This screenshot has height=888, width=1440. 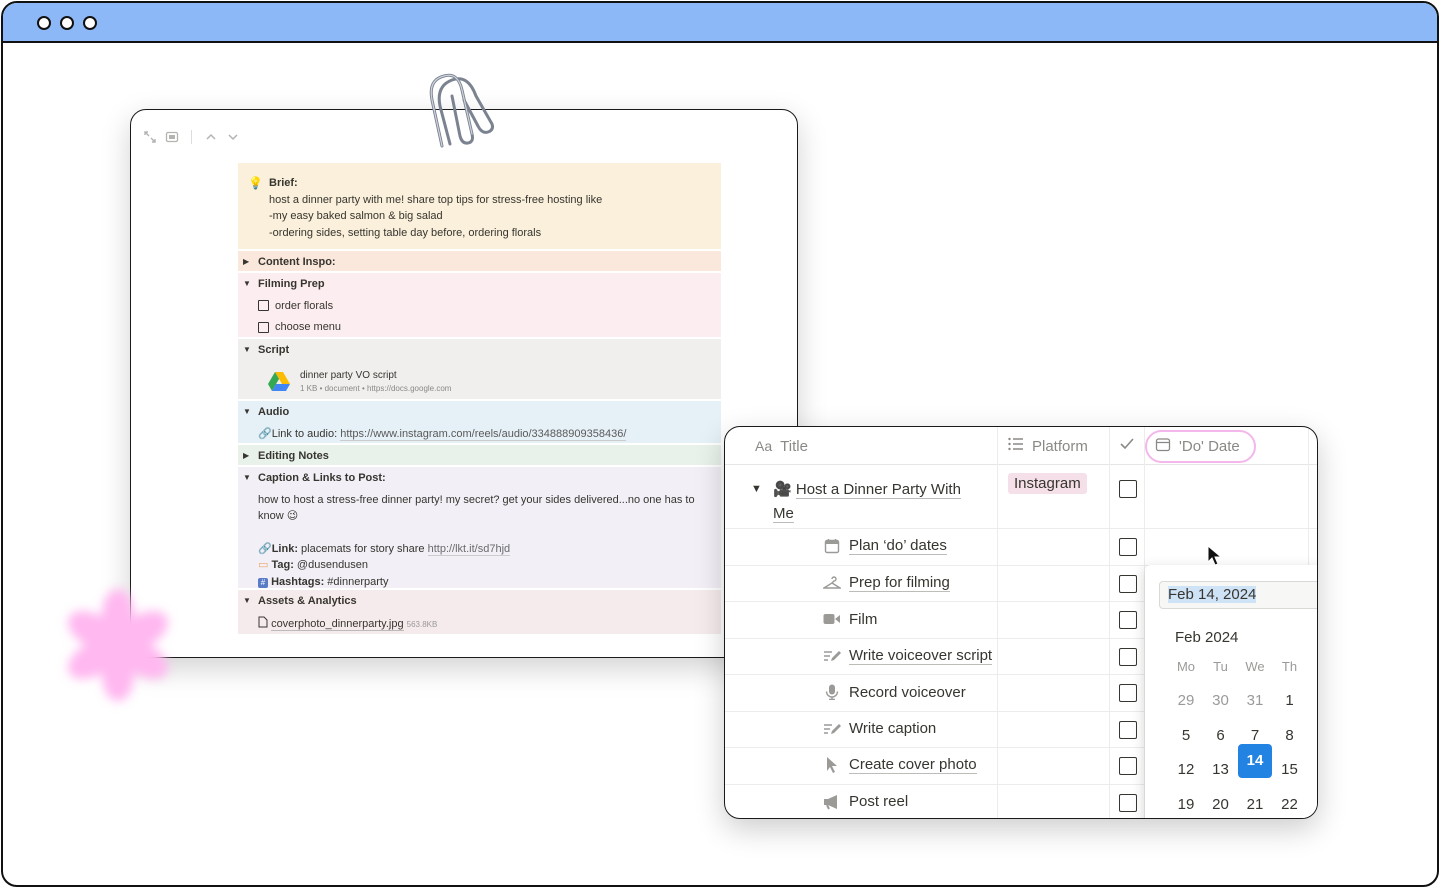 What do you see at coordinates (90, 23) in the screenshot?
I see `window-maximize-dot` at bounding box center [90, 23].